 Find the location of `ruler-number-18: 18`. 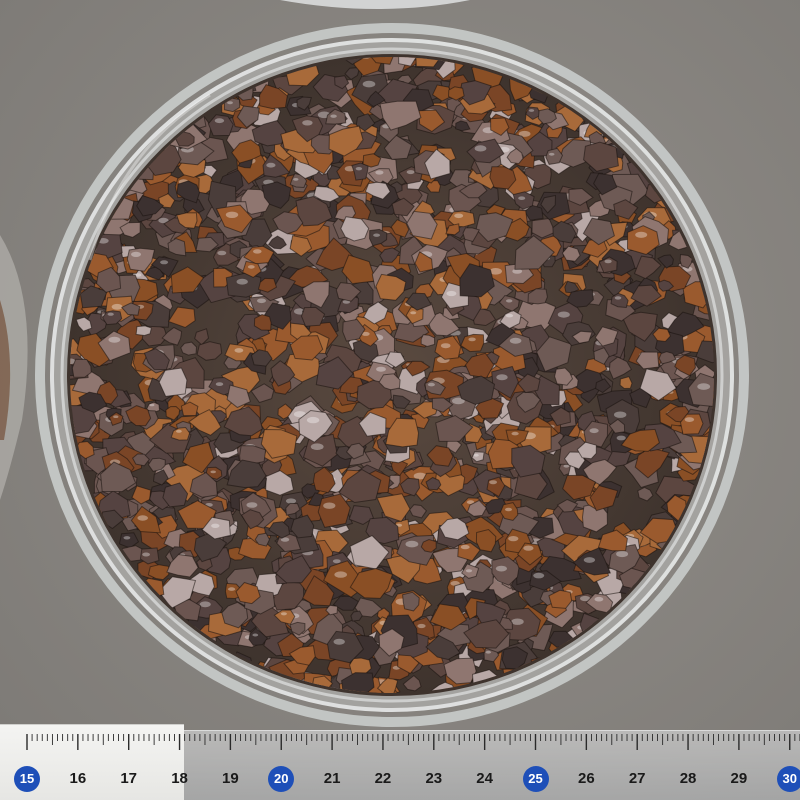

ruler-number-18: 18 is located at coordinates (179, 778).